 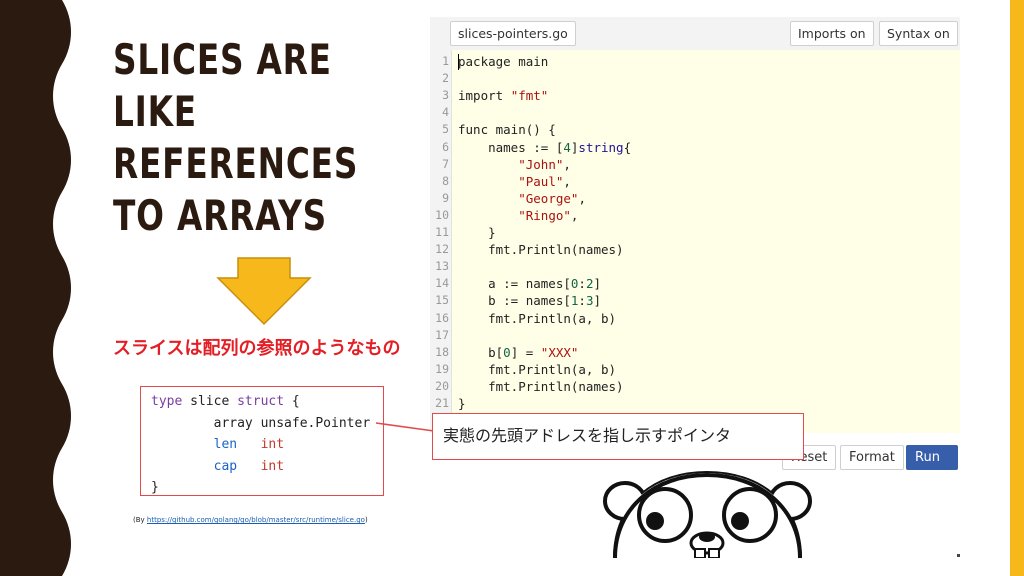 What do you see at coordinates (872, 457) in the screenshot?
I see `format-button: Format` at bounding box center [872, 457].